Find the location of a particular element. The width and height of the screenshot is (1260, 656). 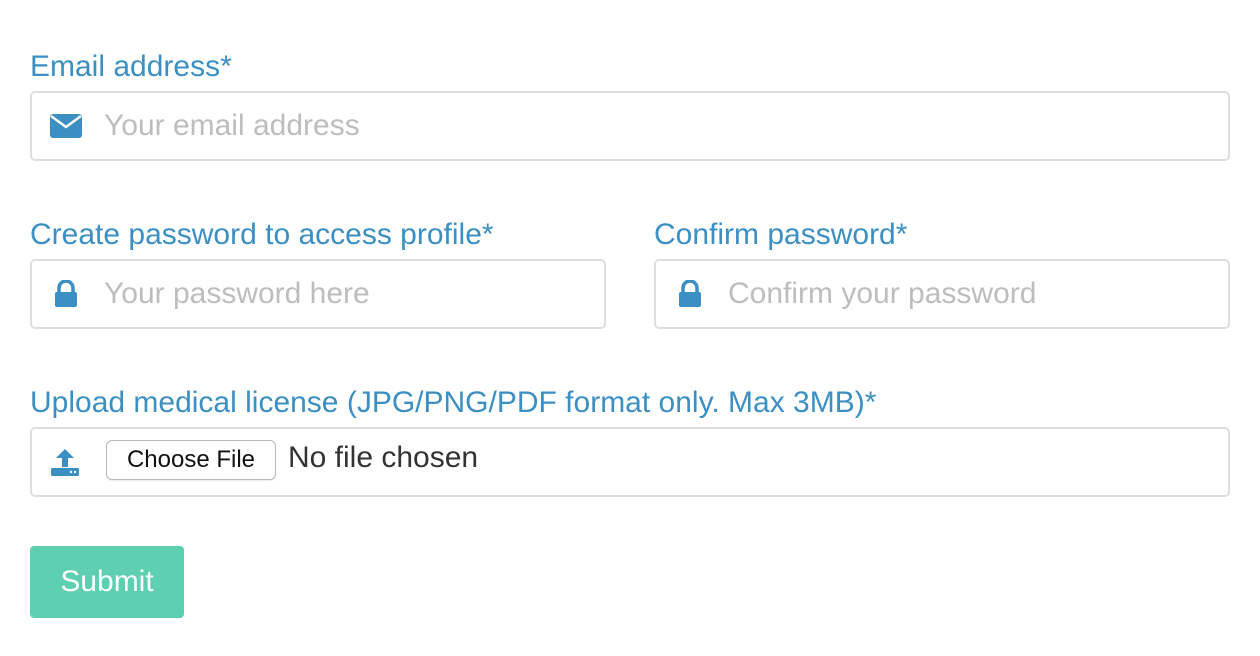

confirm-password-label: Confirm password* is located at coordinates (781, 234).